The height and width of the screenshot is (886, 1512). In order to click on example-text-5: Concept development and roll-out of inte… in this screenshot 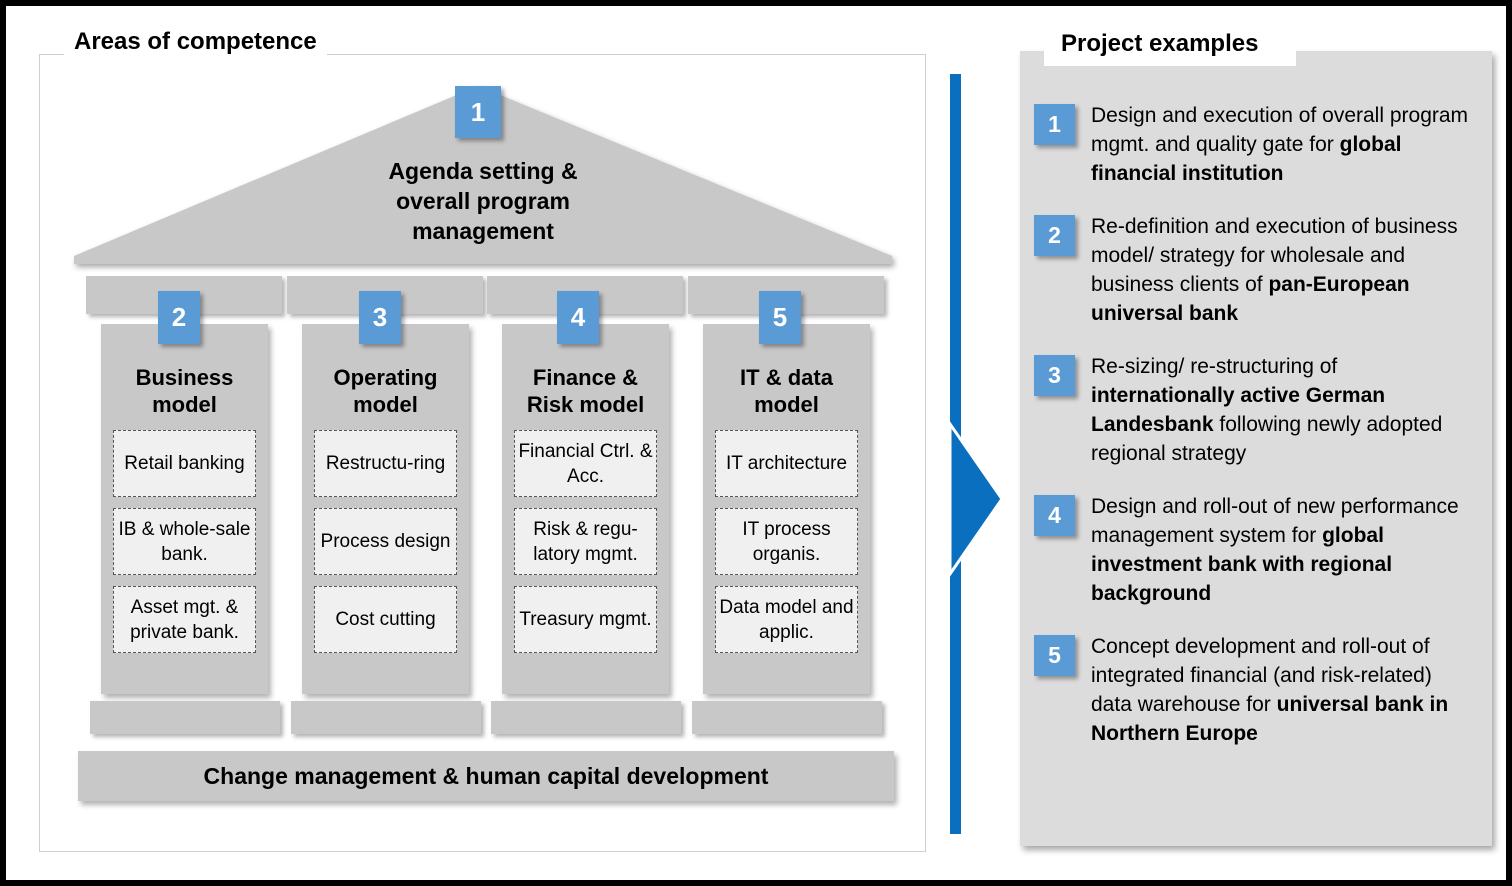, I will do `click(1270, 690)`.